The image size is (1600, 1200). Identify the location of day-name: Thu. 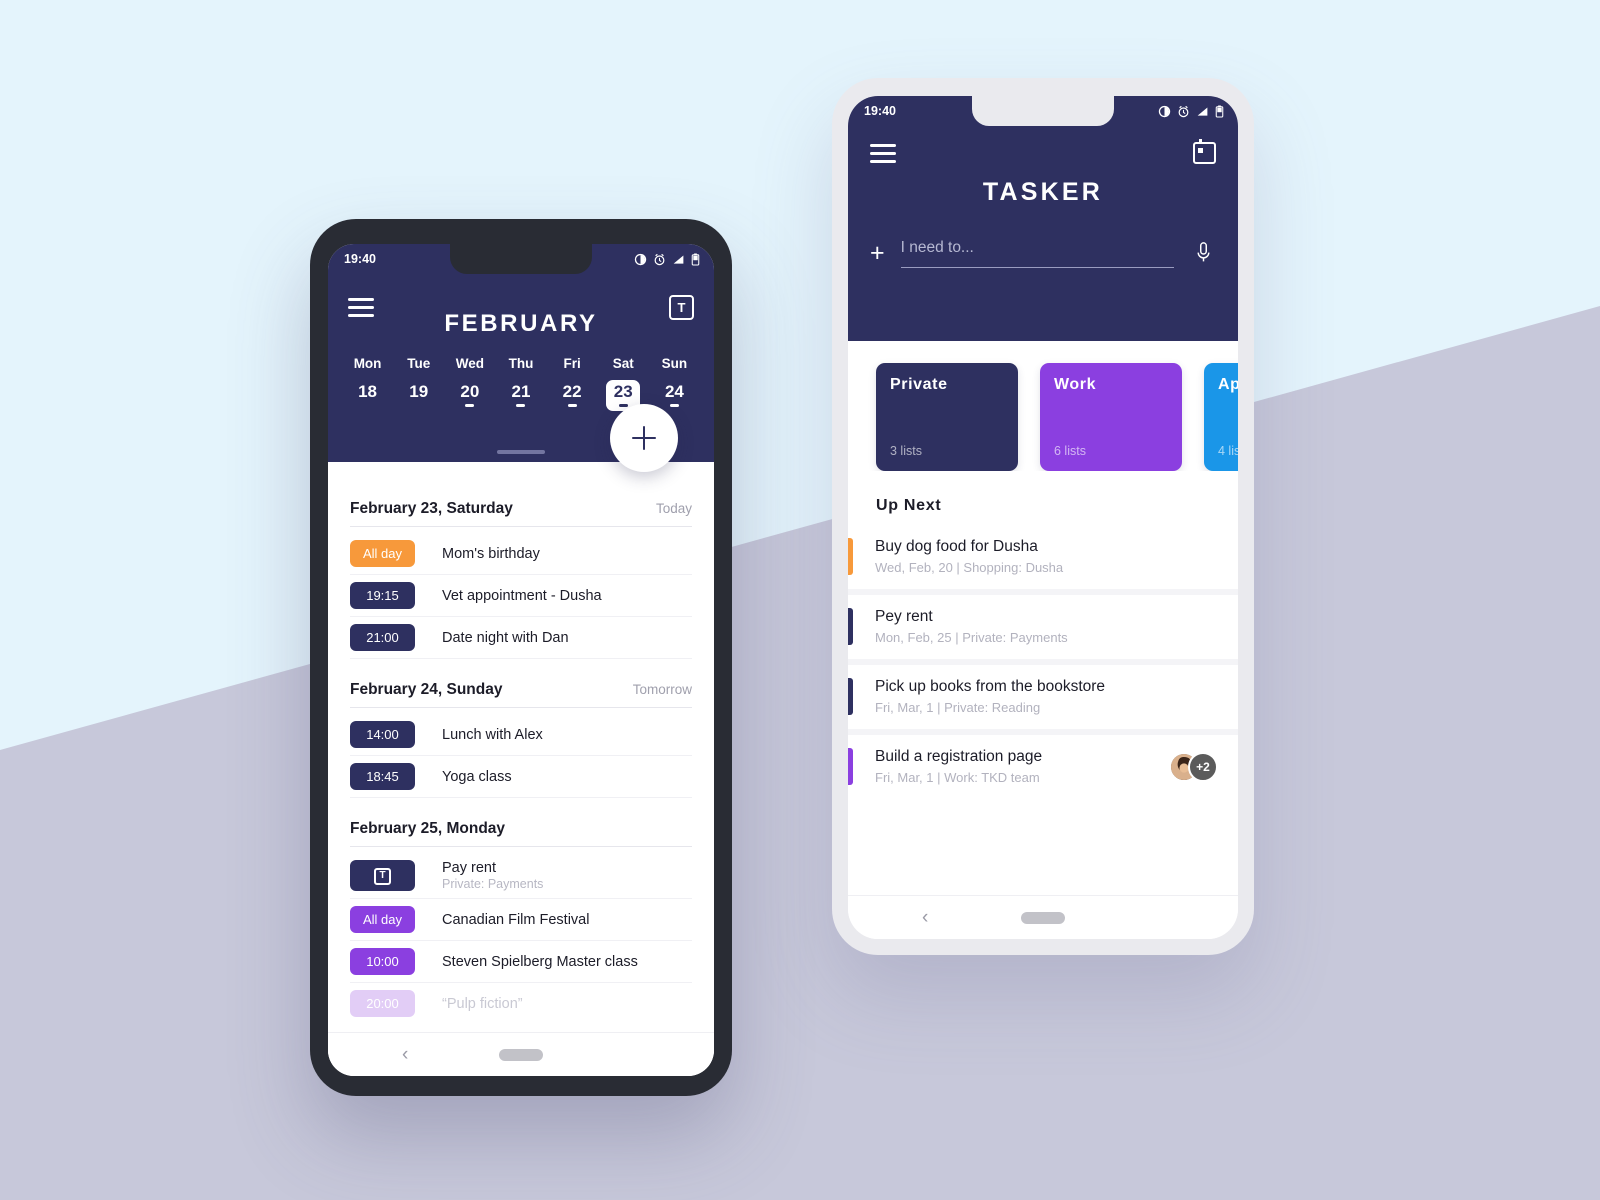
(521, 363).